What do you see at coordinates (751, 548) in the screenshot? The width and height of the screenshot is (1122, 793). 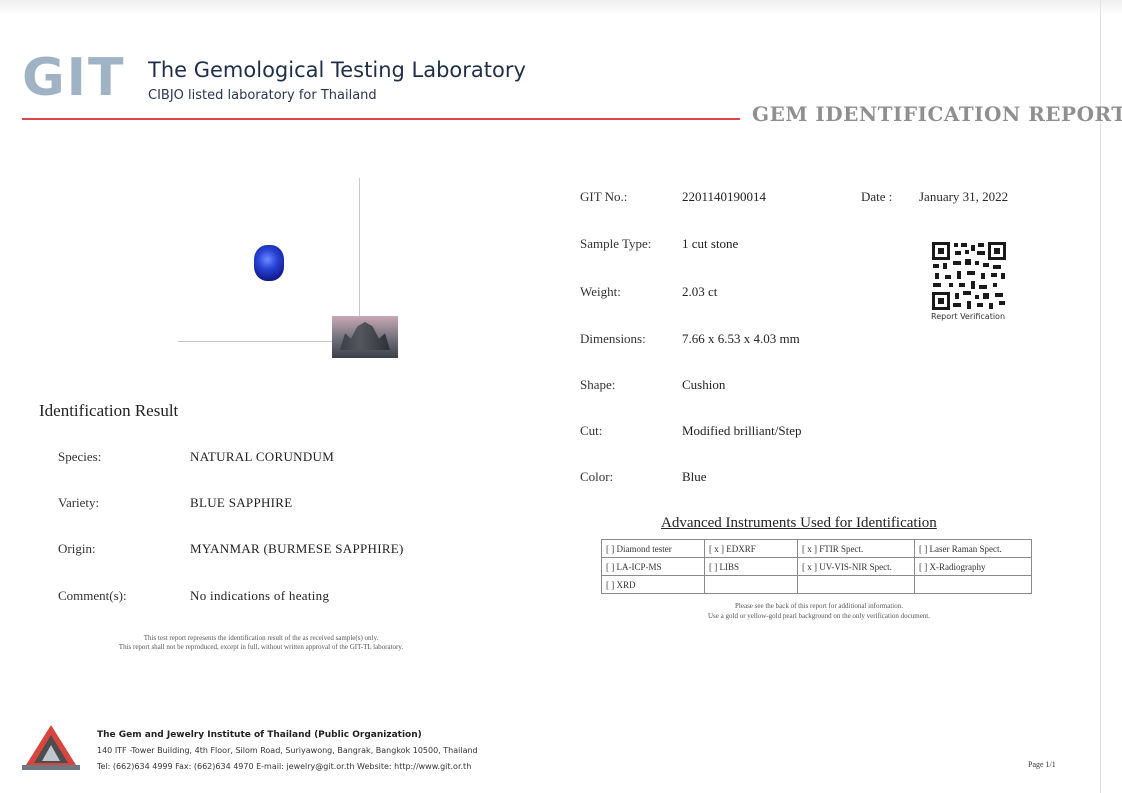 I see `instrument-cell: [ x ] EDXRF` at bounding box center [751, 548].